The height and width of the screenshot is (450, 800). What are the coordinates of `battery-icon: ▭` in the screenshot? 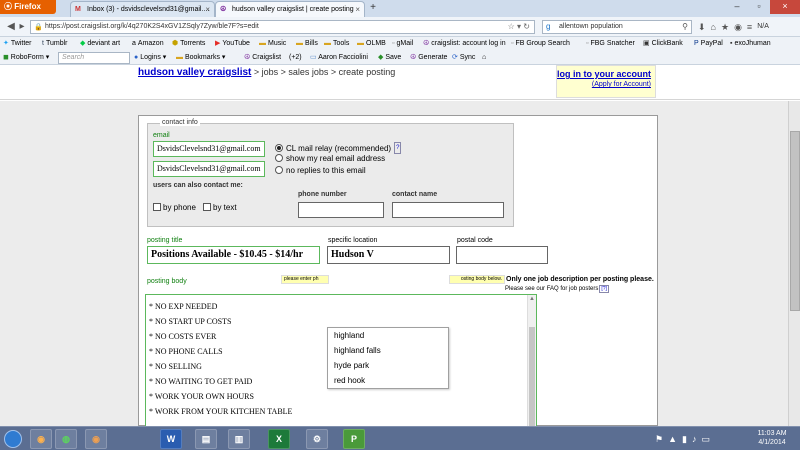 It's located at (705, 439).